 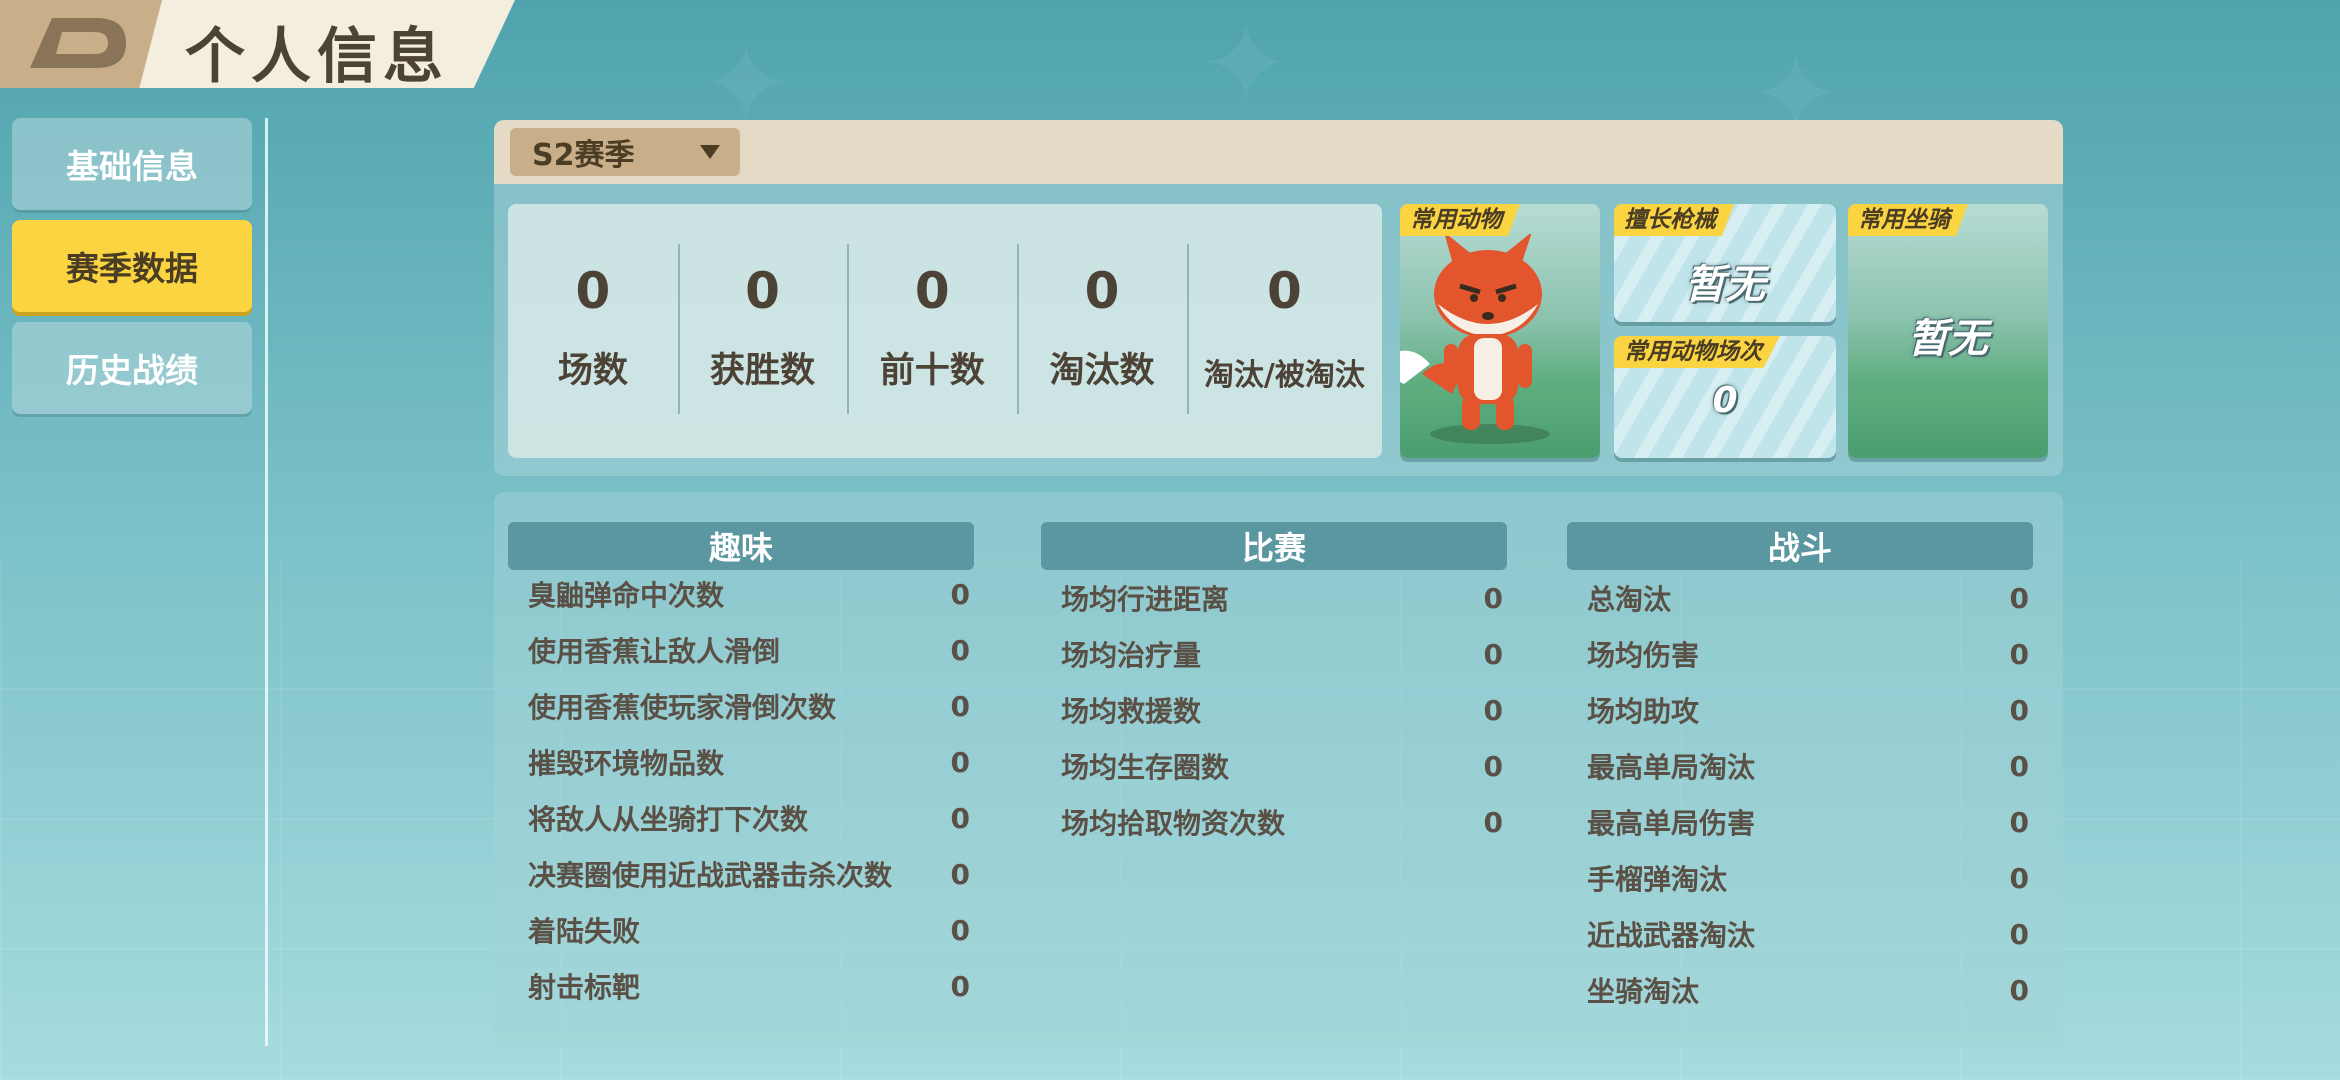 What do you see at coordinates (741, 546) in the screenshot?
I see `fun-stats-header: 趣味` at bounding box center [741, 546].